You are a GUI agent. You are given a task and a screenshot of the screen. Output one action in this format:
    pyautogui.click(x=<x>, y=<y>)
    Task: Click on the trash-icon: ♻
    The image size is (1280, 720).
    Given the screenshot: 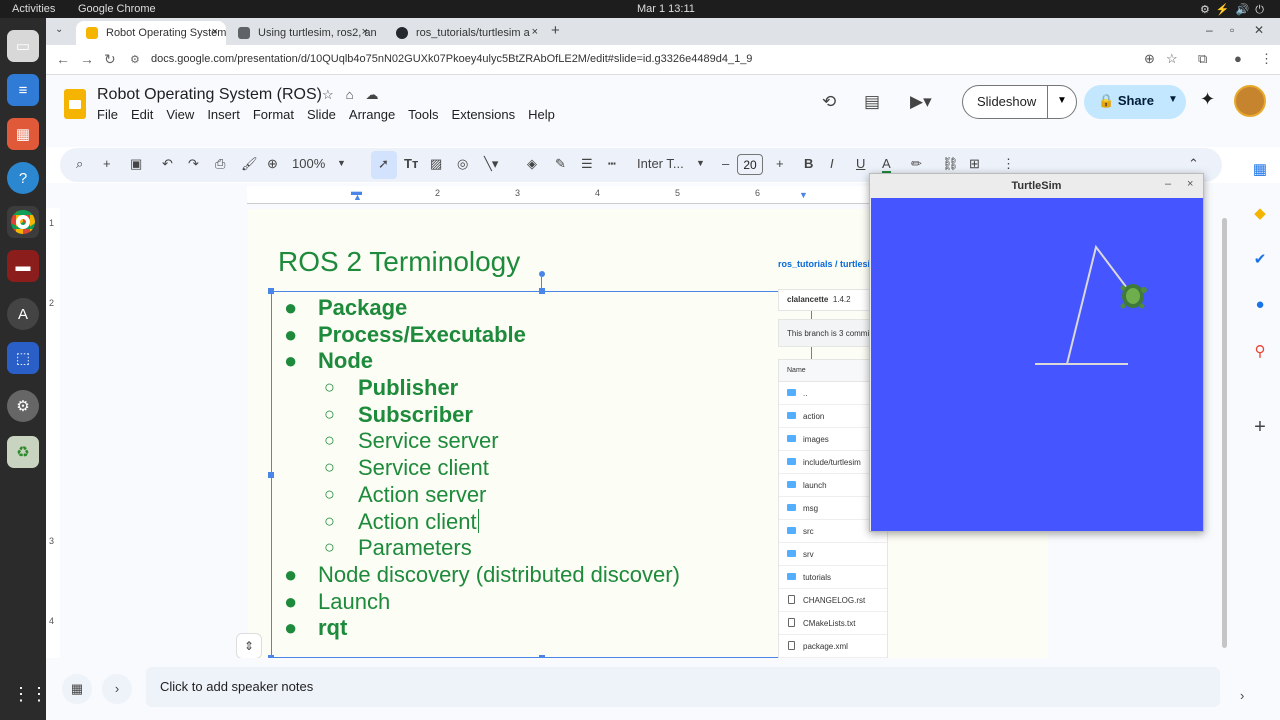 What is the action you would take?
    pyautogui.click(x=23, y=452)
    